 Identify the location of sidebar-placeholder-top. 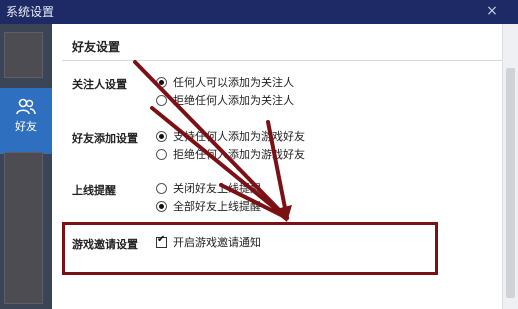
(23, 55).